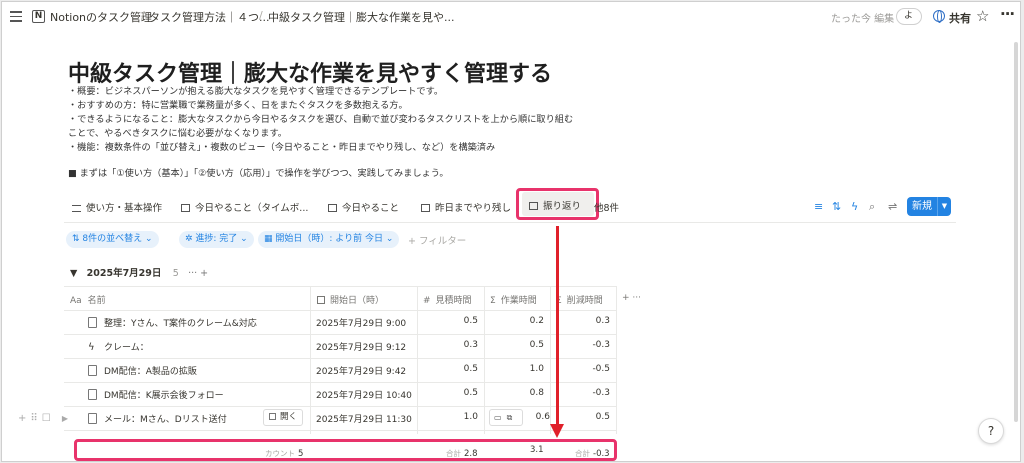 The image size is (1024, 463). Describe the element at coordinates (462, 453) in the screenshot. I see `estimate-summary: 合計 2.8` at that location.